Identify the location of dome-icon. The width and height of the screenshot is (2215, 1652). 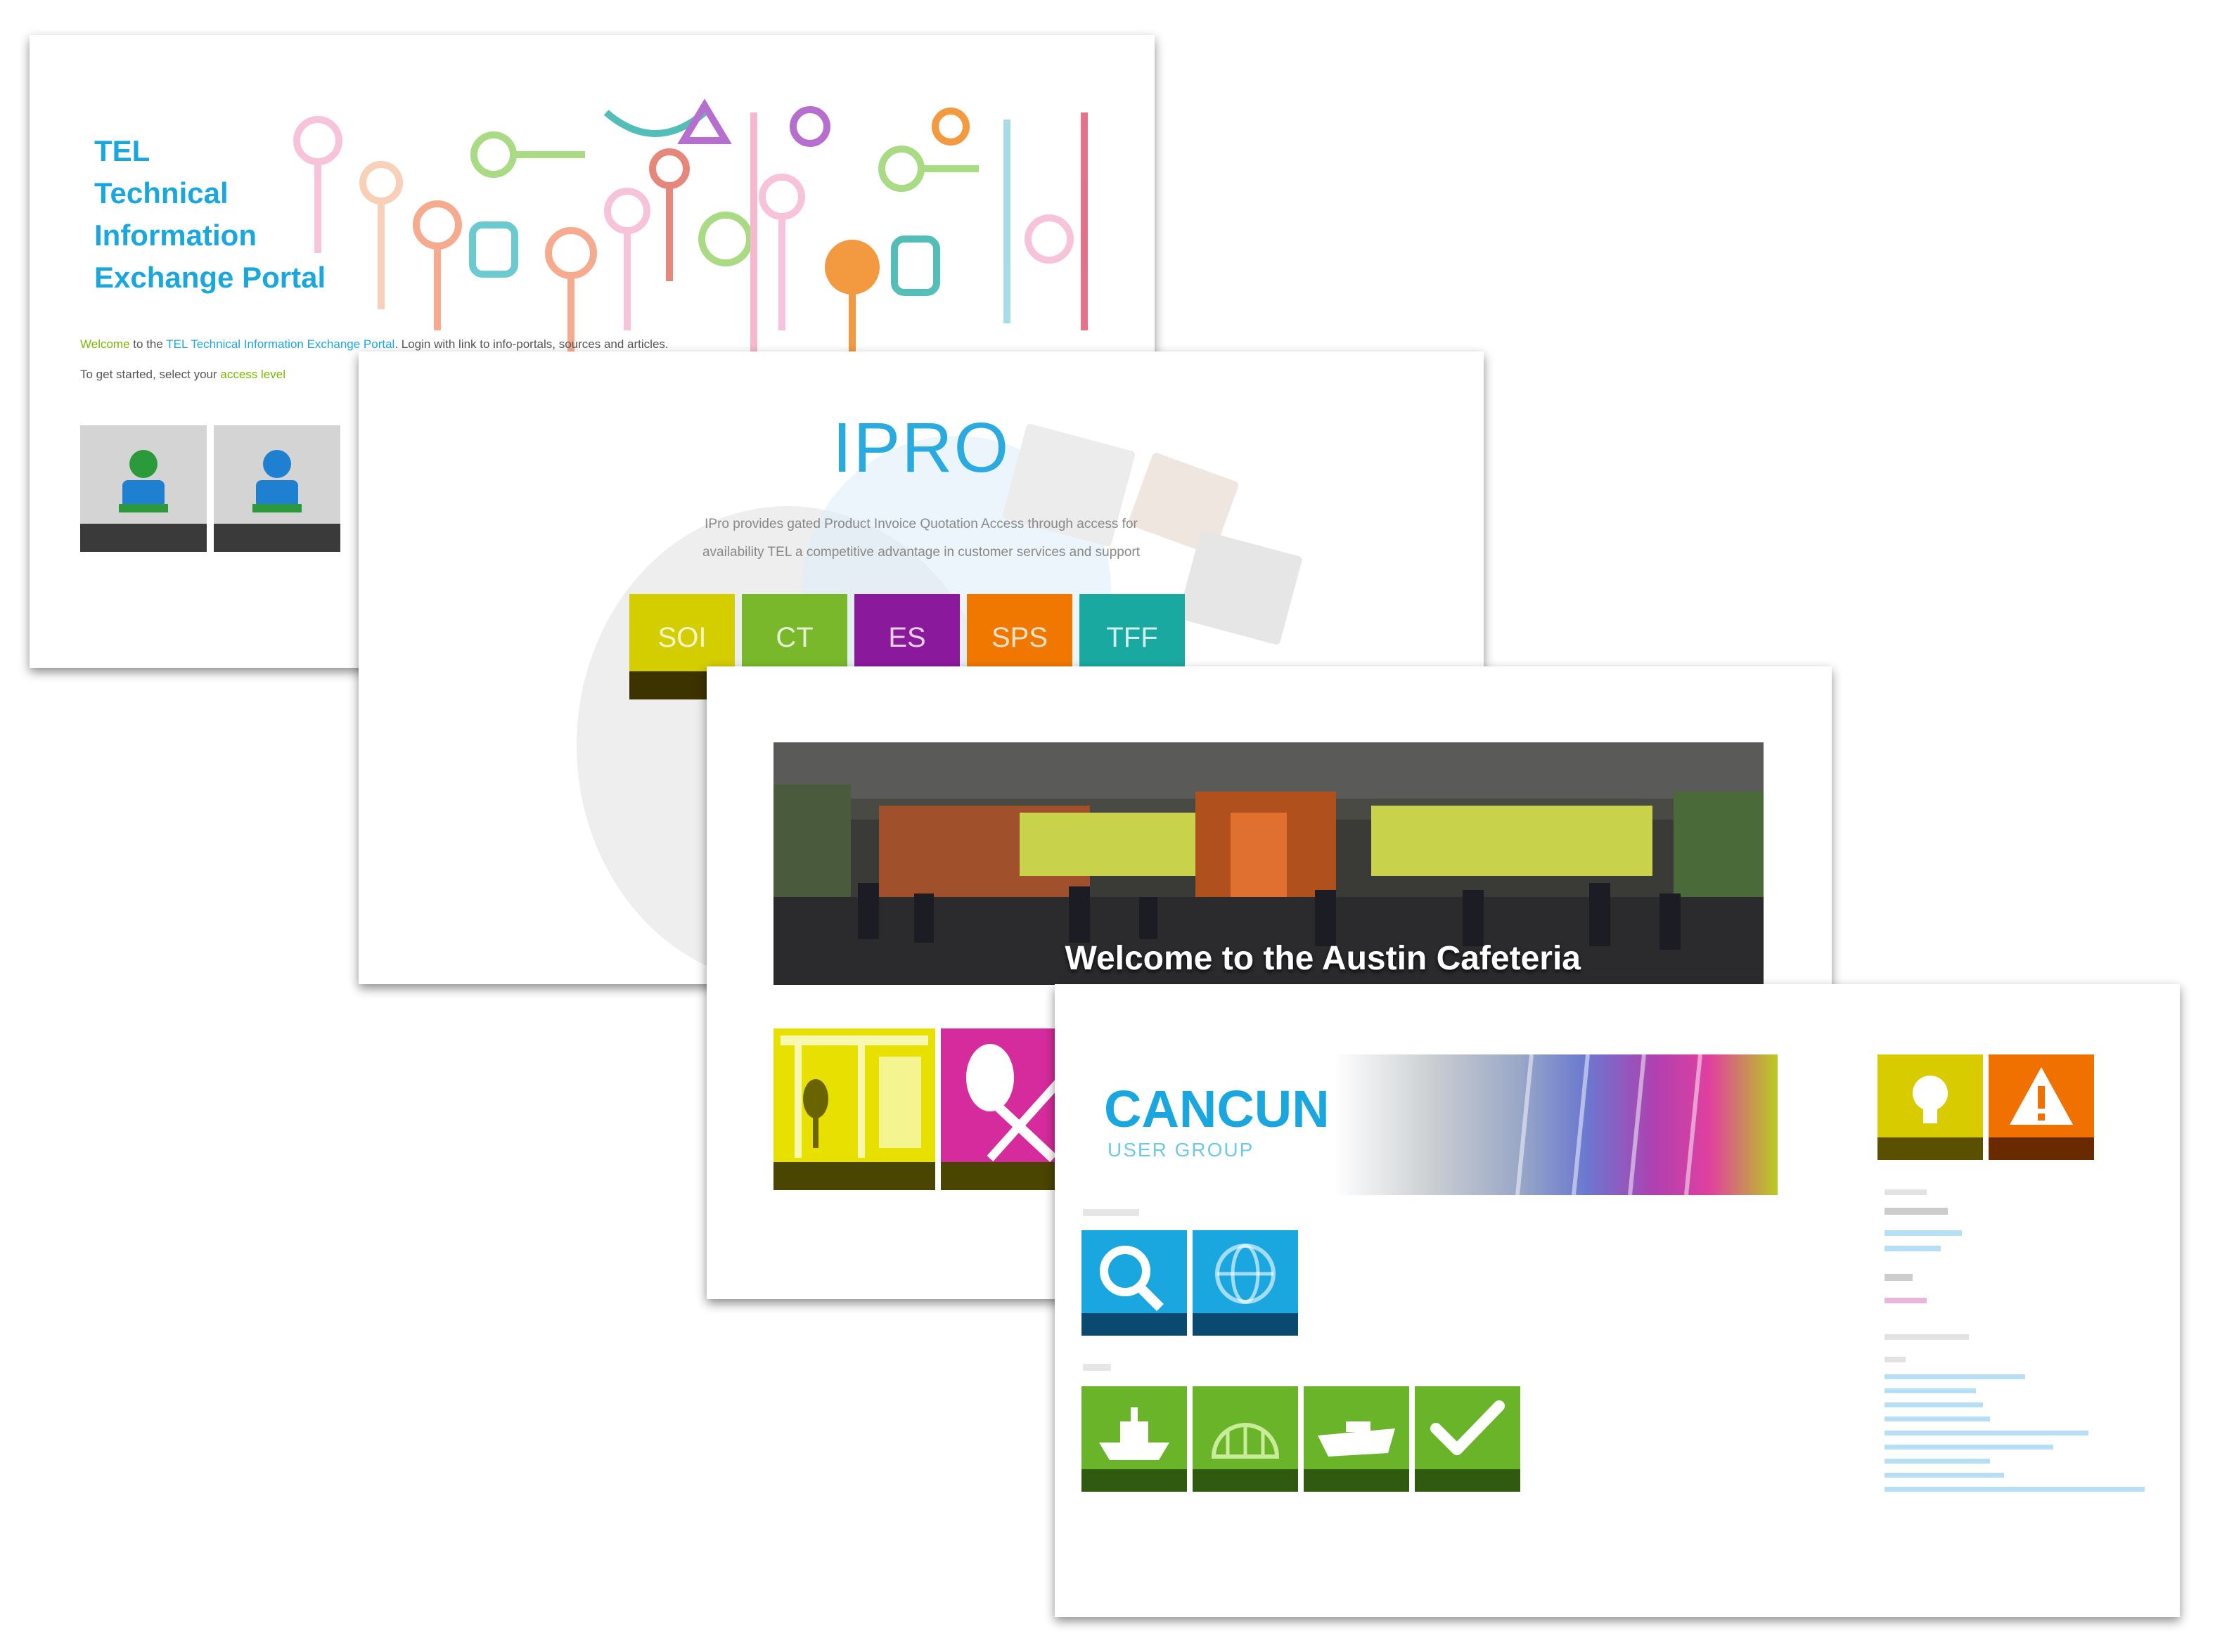
(1245, 1441).